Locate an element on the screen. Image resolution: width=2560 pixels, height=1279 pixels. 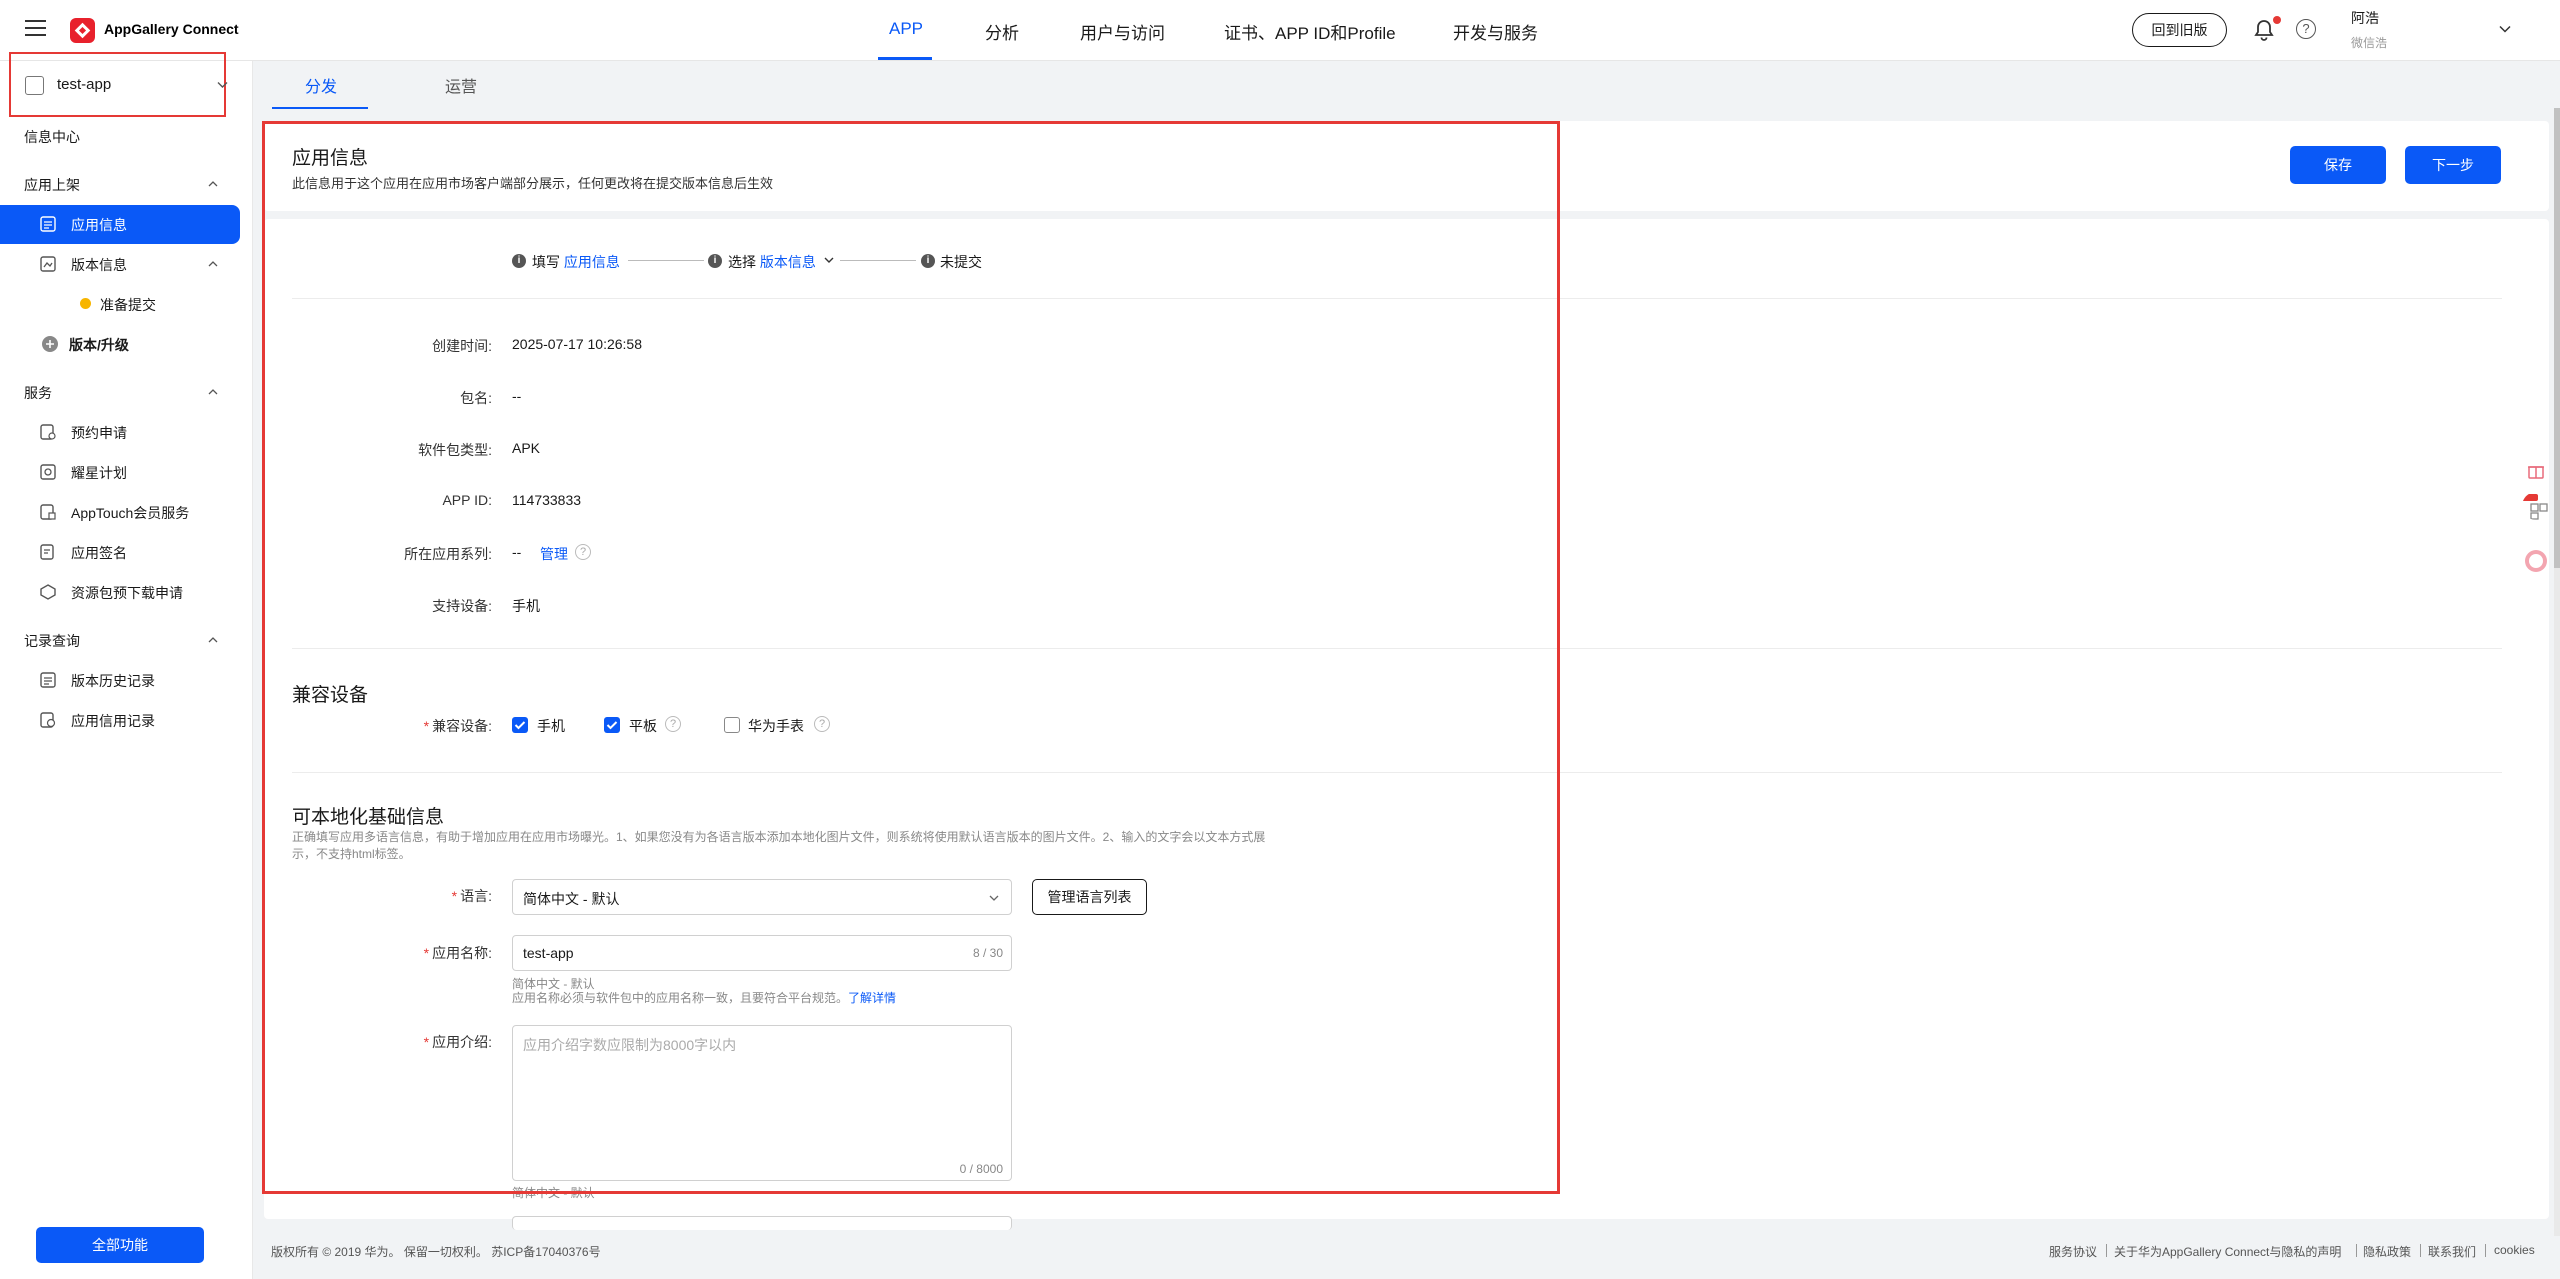
footer-link-contact: 联系我们 is located at coordinates (2452, 1251).